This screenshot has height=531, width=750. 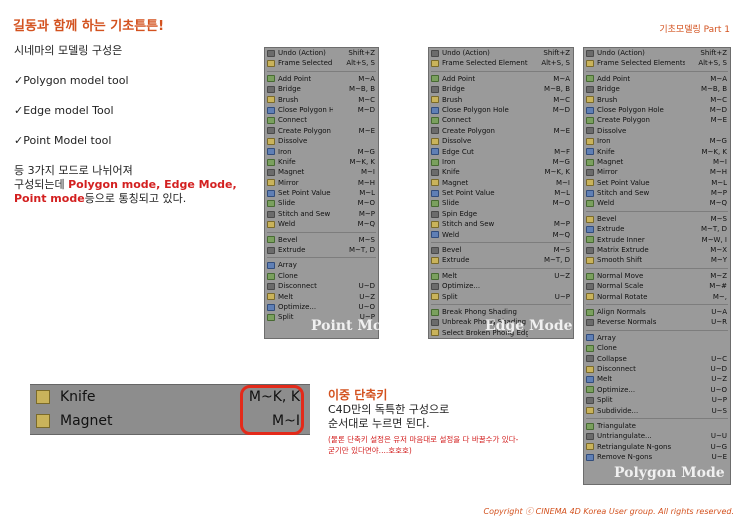 What do you see at coordinates (501, 152) in the screenshot?
I see `menu-item: Edge Cut M~F` at bounding box center [501, 152].